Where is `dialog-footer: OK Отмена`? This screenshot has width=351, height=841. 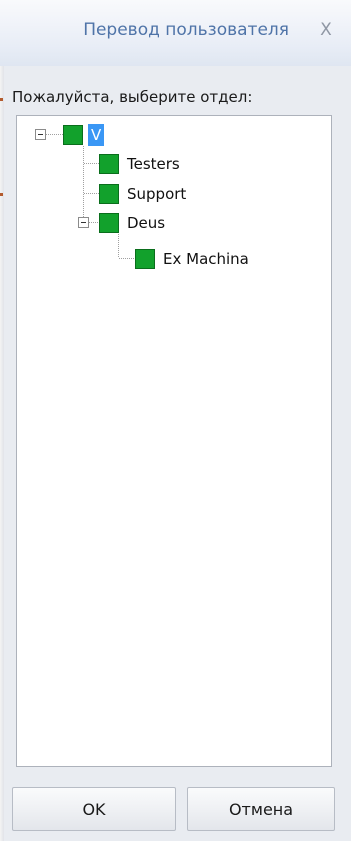 dialog-footer: OK Отмена is located at coordinates (175, 809).